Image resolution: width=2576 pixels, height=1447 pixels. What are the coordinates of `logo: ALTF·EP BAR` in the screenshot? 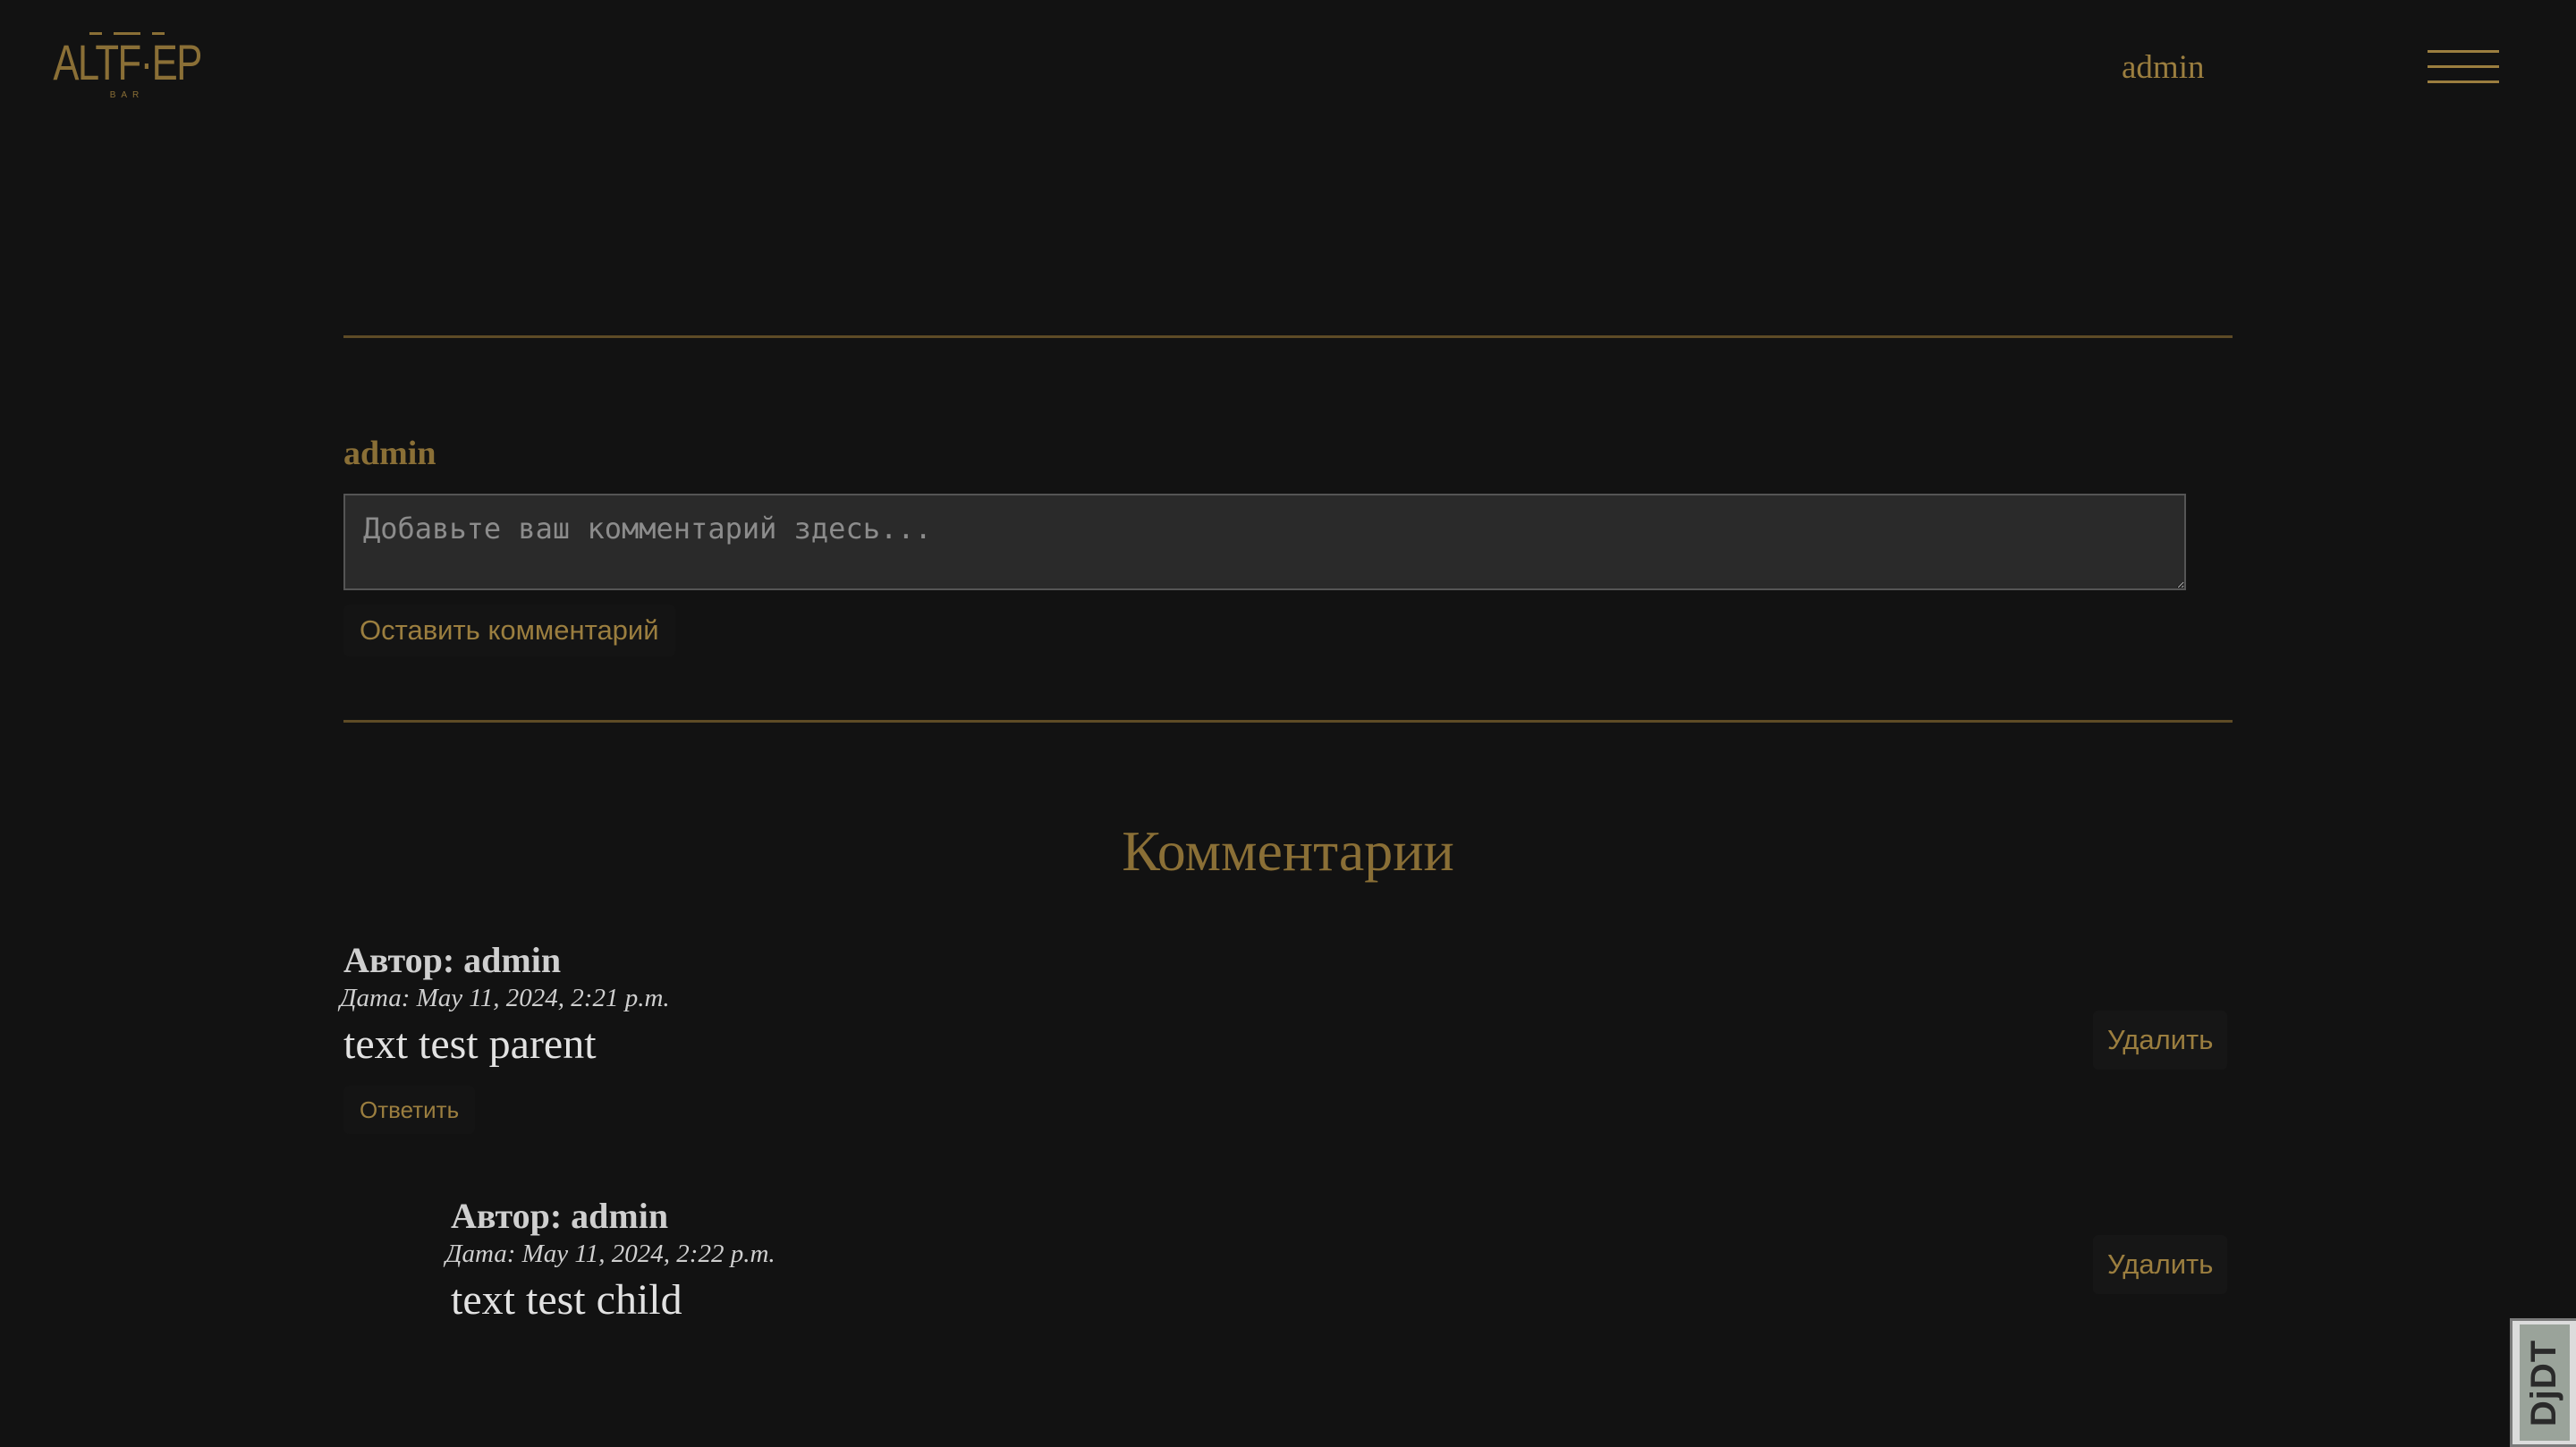 It's located at (127, 69).